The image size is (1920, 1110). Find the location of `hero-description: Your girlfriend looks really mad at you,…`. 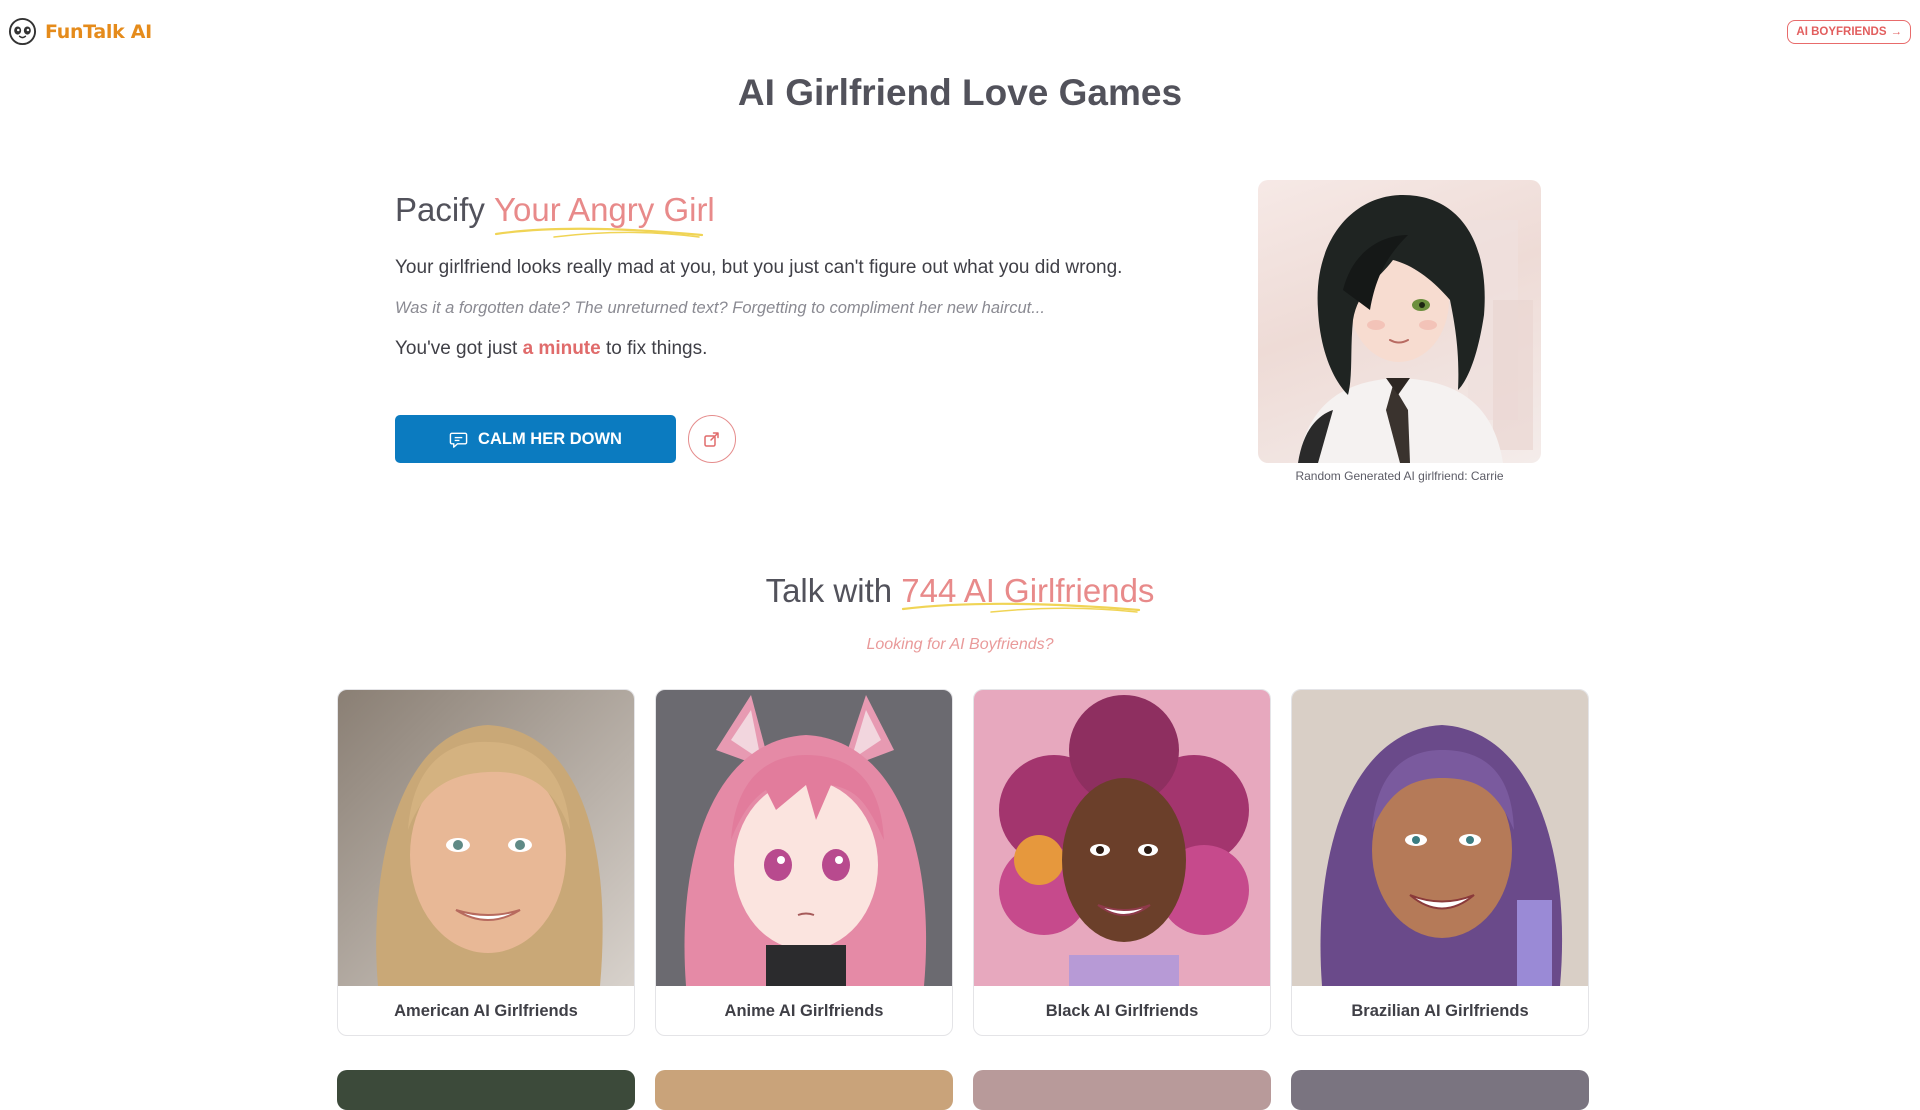

hero-description: Your girlfriend looks really mad at you,… is located at coordinates (759, 267).